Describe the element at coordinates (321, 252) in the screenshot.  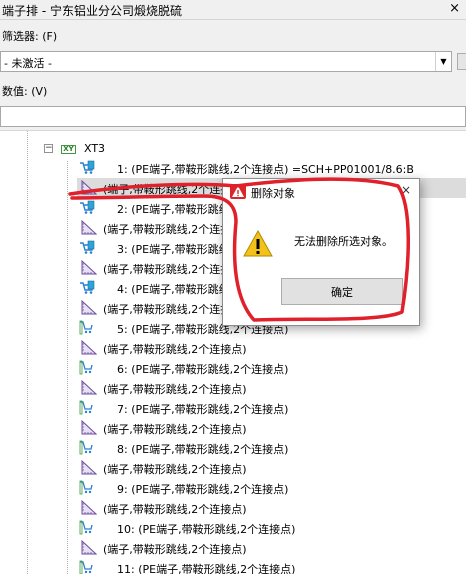
I see `delete-object-dialog: 删除对象 × 无法删除所选对象。 确定` at that location.